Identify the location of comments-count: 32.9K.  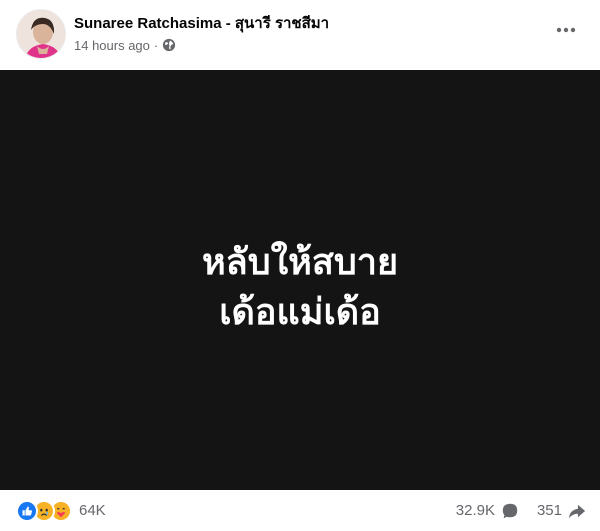
(475, 510).